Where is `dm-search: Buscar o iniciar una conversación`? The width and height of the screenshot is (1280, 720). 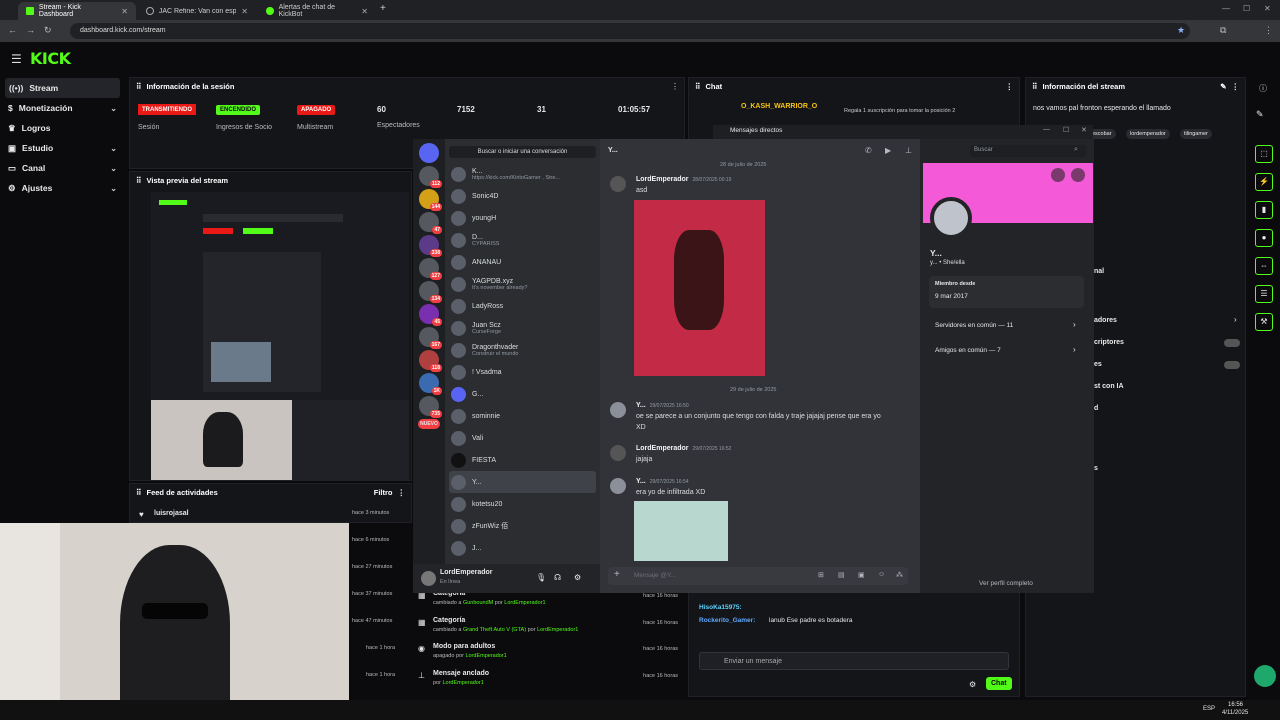
dm-search: Buscar o iniciar una conversación is located at coordinates (522, 151).